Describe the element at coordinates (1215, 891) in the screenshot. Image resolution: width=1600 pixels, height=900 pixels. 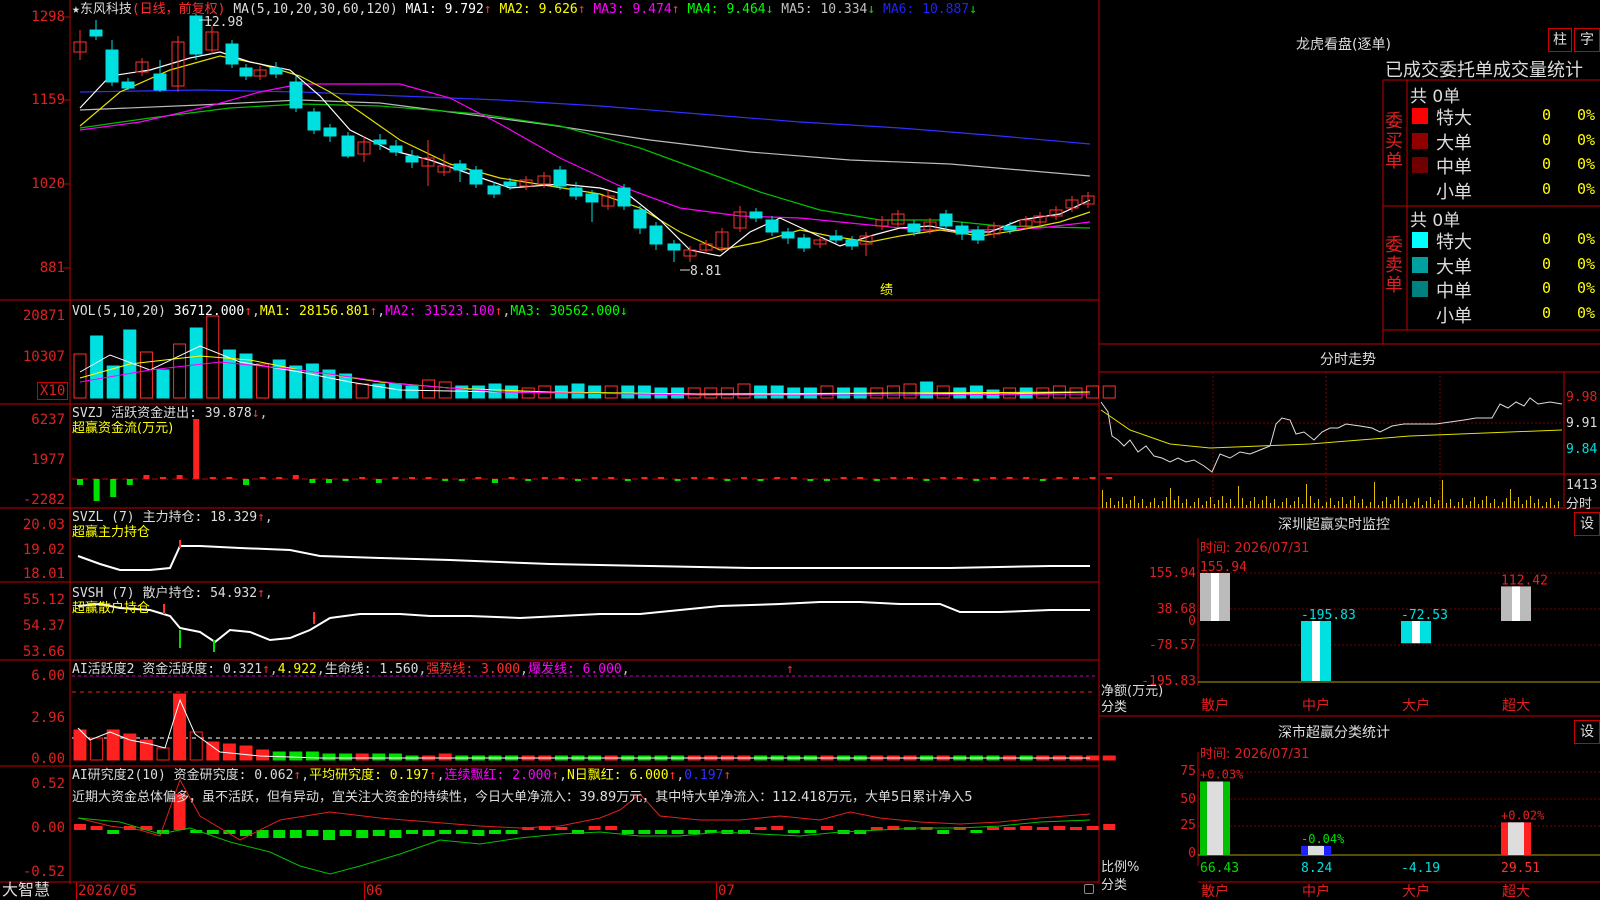
I see `bar-category-label: 散户` at that location.